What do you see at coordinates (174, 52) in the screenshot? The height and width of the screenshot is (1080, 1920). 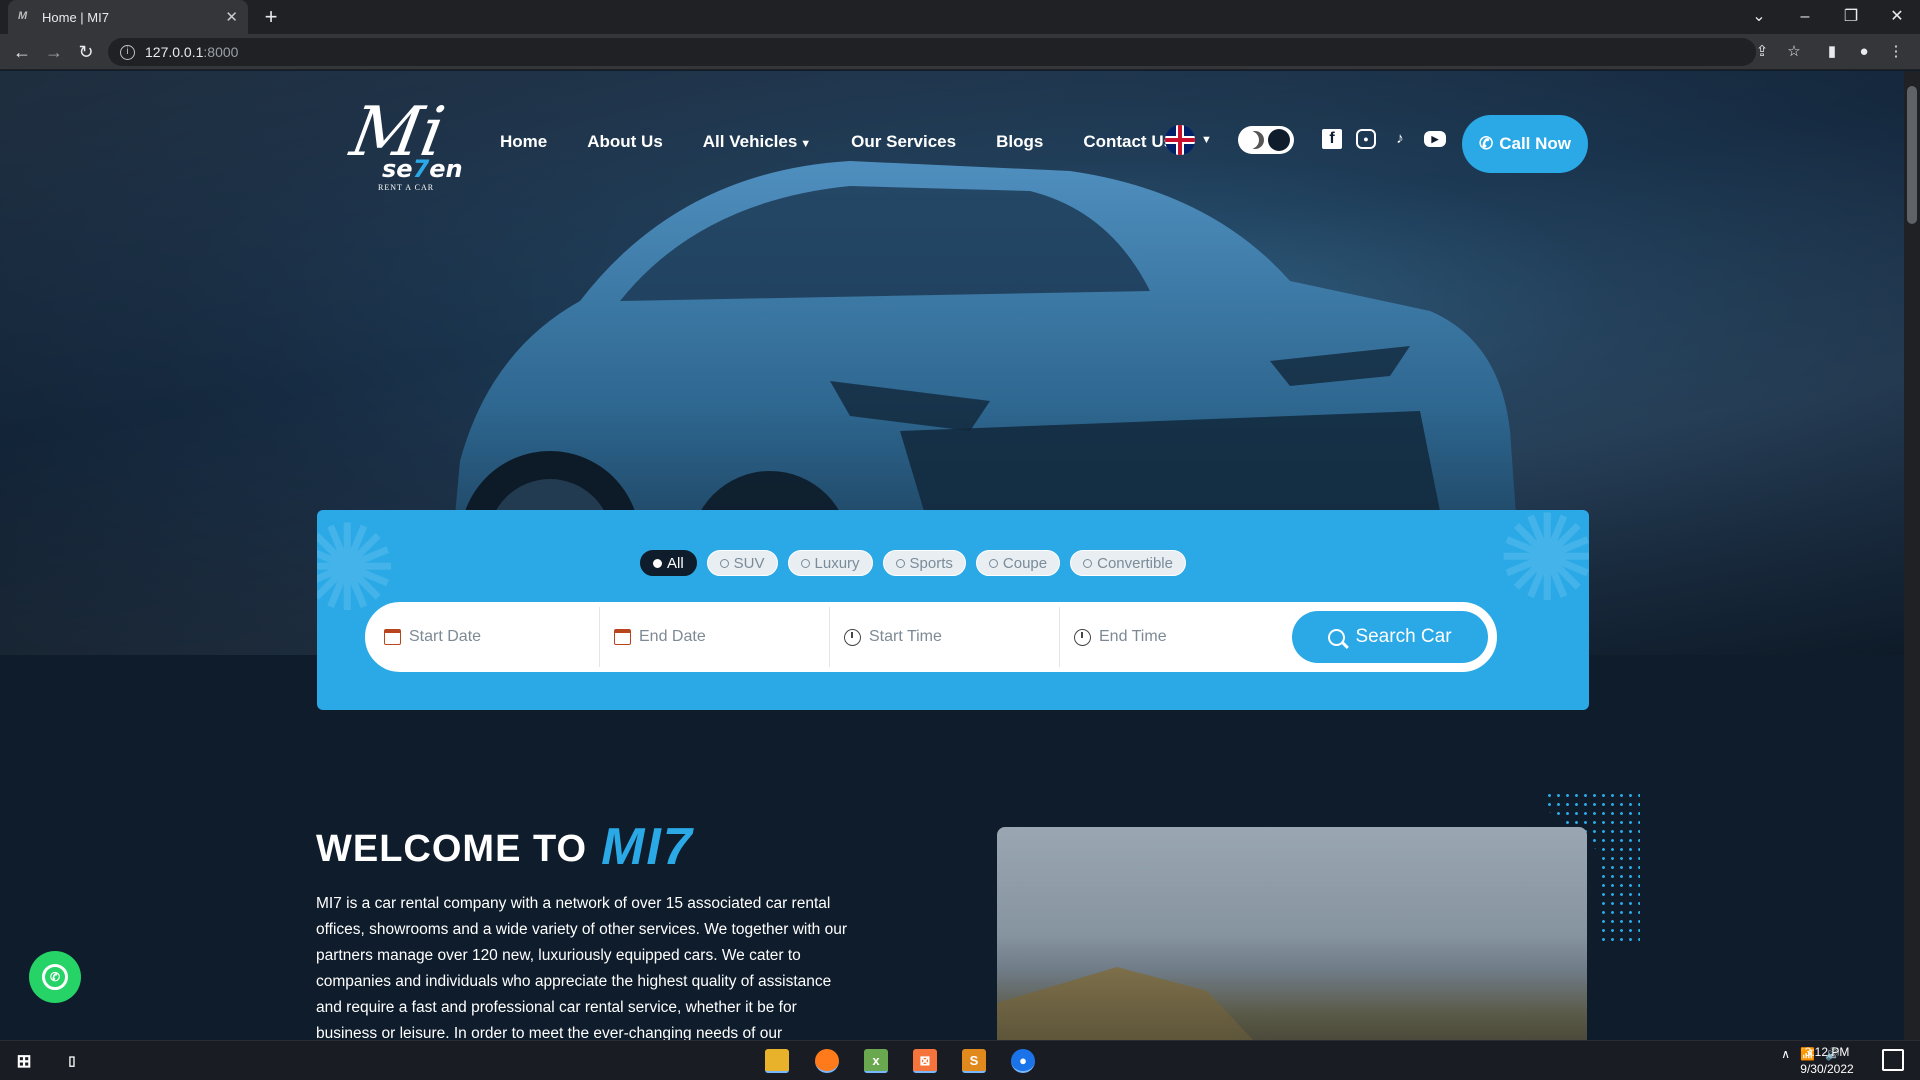 I see `url-host: 127.0.0.1` at bounding box center [174, 52].